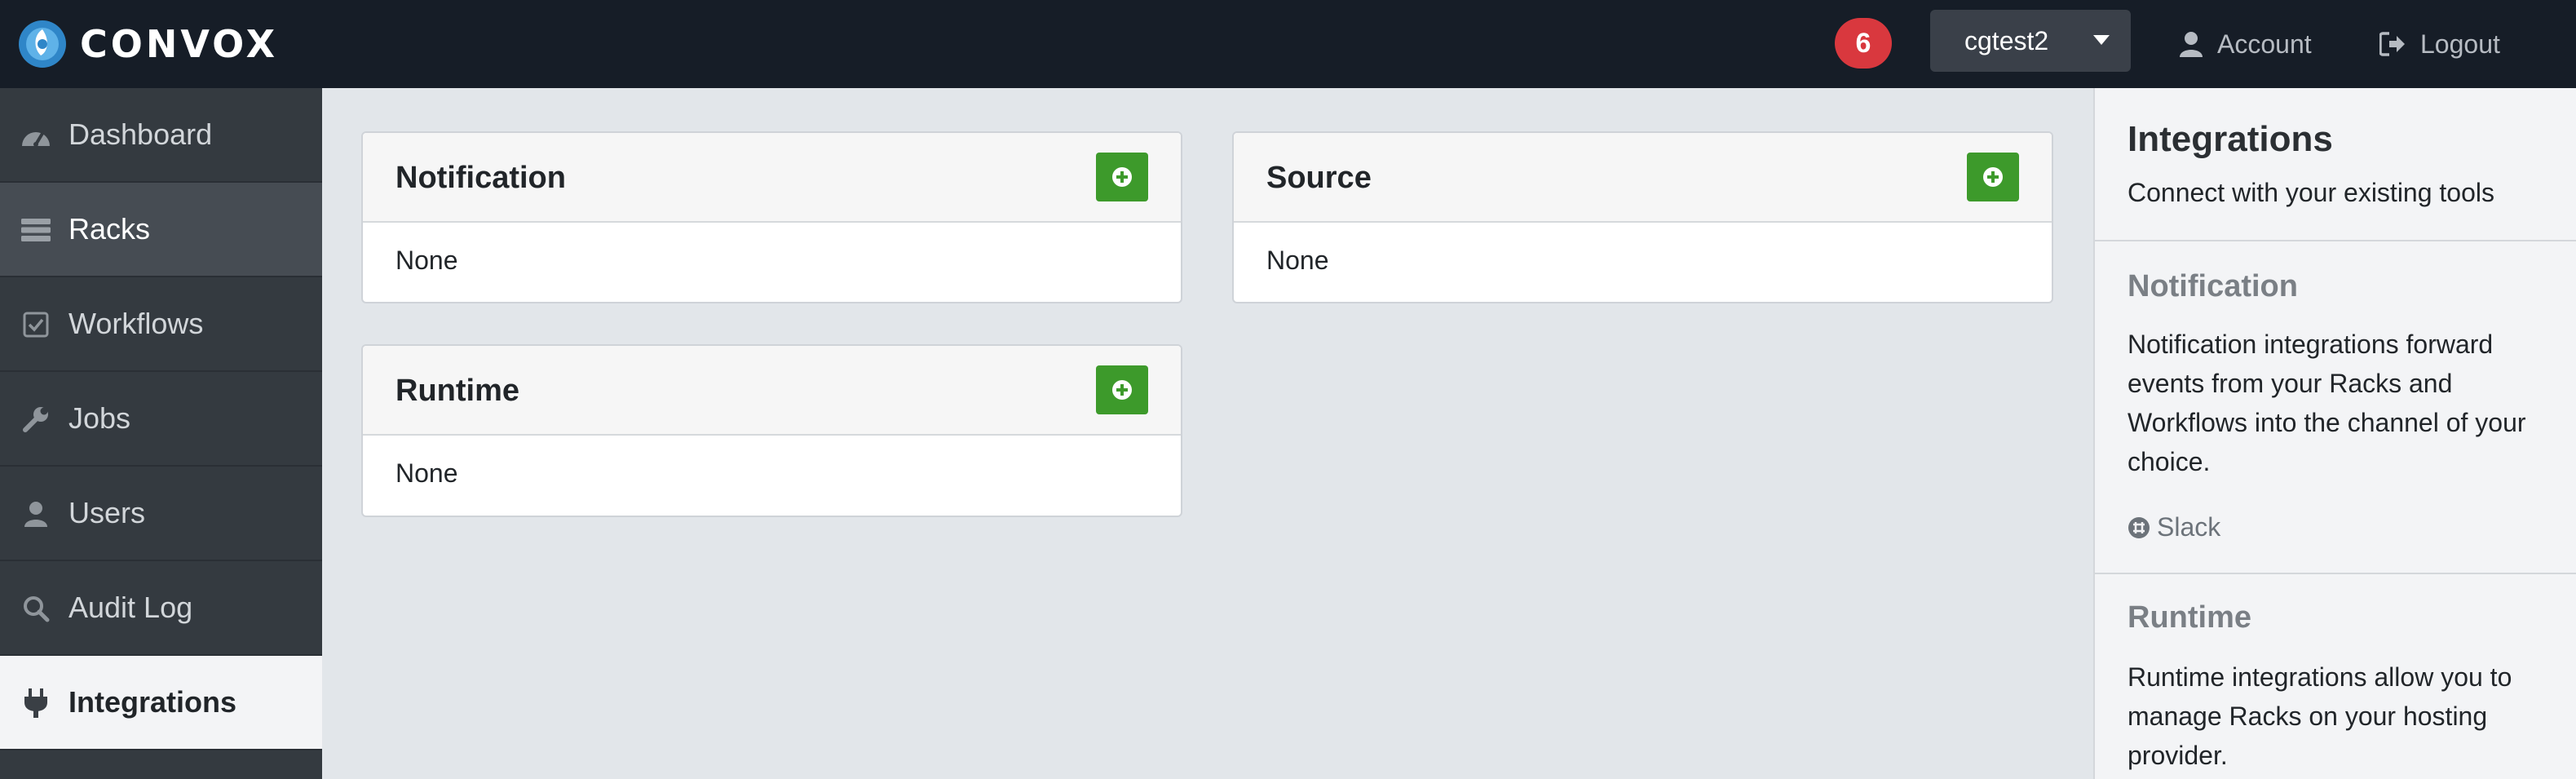 The image size is (2576, 779). Describe the element at coordinates (109, 229) in the screenshot. I see `sidebar-item-label: Racks` at that location.